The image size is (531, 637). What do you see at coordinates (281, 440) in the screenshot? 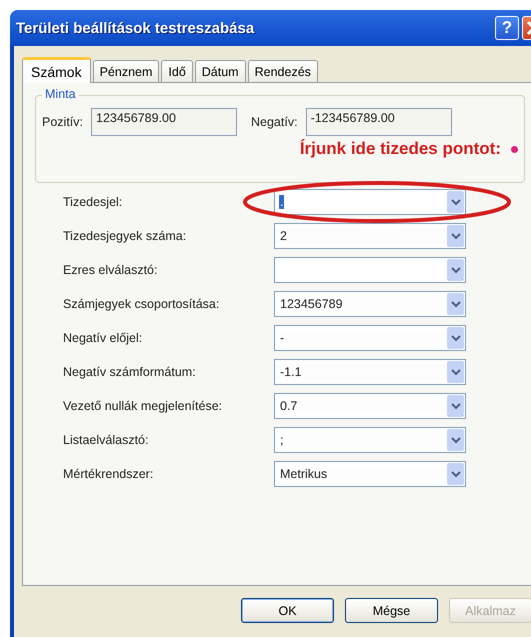
I see `field-value: ;` at bounding box center [281, 440].